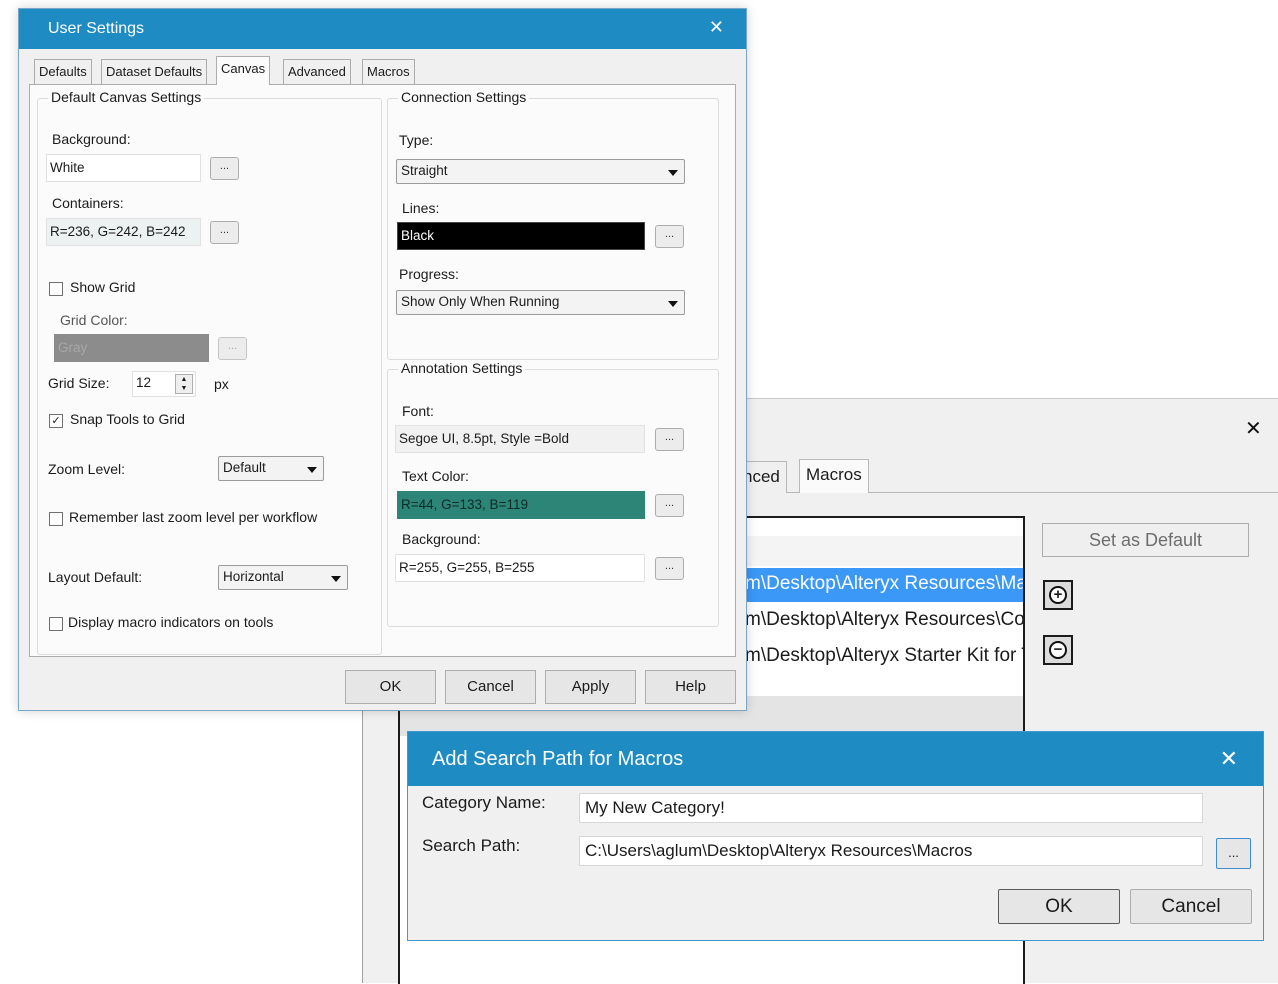 Image resolution: width=1278 pixels, height=984 pixels. I want to click on grid-size-label: Grid Size:, so click(79, 383).